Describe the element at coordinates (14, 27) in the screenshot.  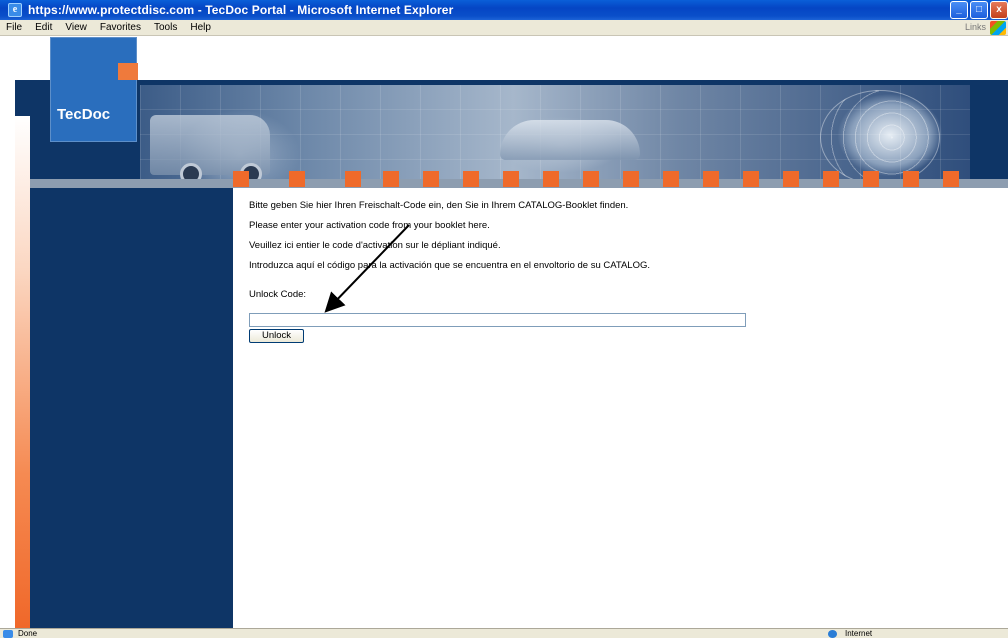
I see `menu-file: File` at that location.